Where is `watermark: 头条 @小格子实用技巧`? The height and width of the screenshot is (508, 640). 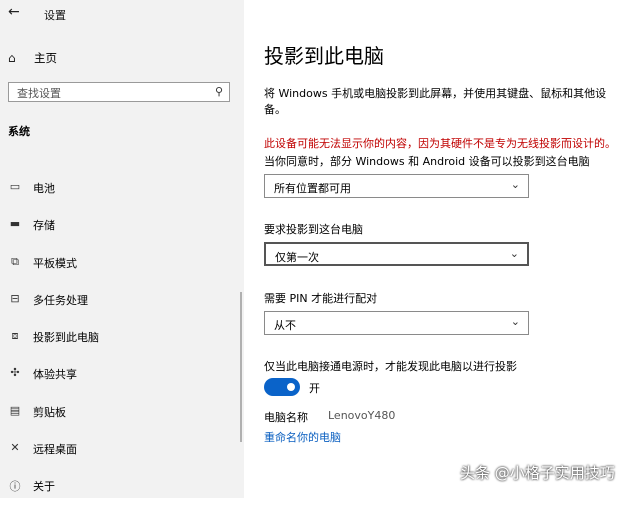 watermark: 头条 @小格子实用技巧 is located at coordinates (535, 472).